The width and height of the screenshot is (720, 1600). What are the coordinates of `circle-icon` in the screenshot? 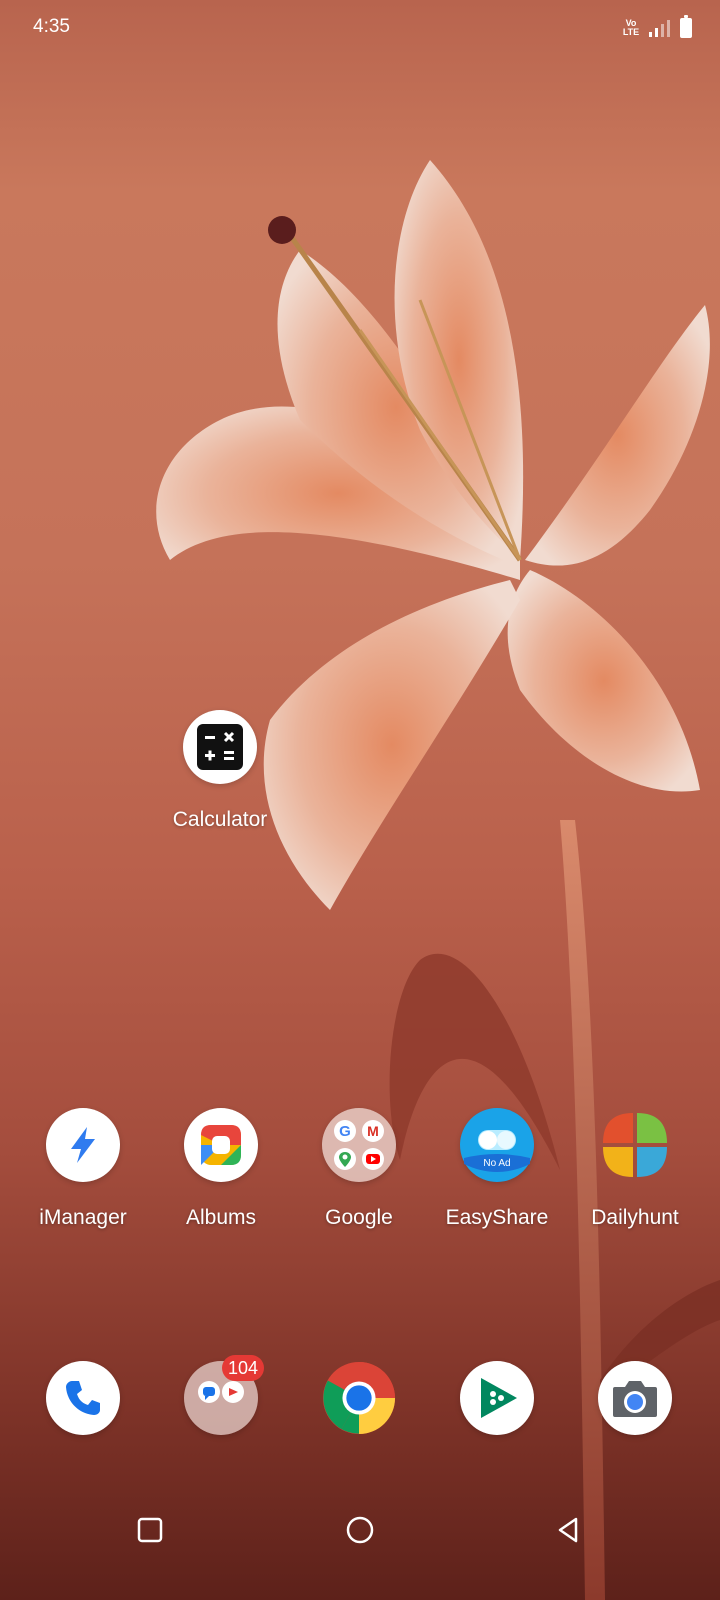 It's located at (360, 1530).